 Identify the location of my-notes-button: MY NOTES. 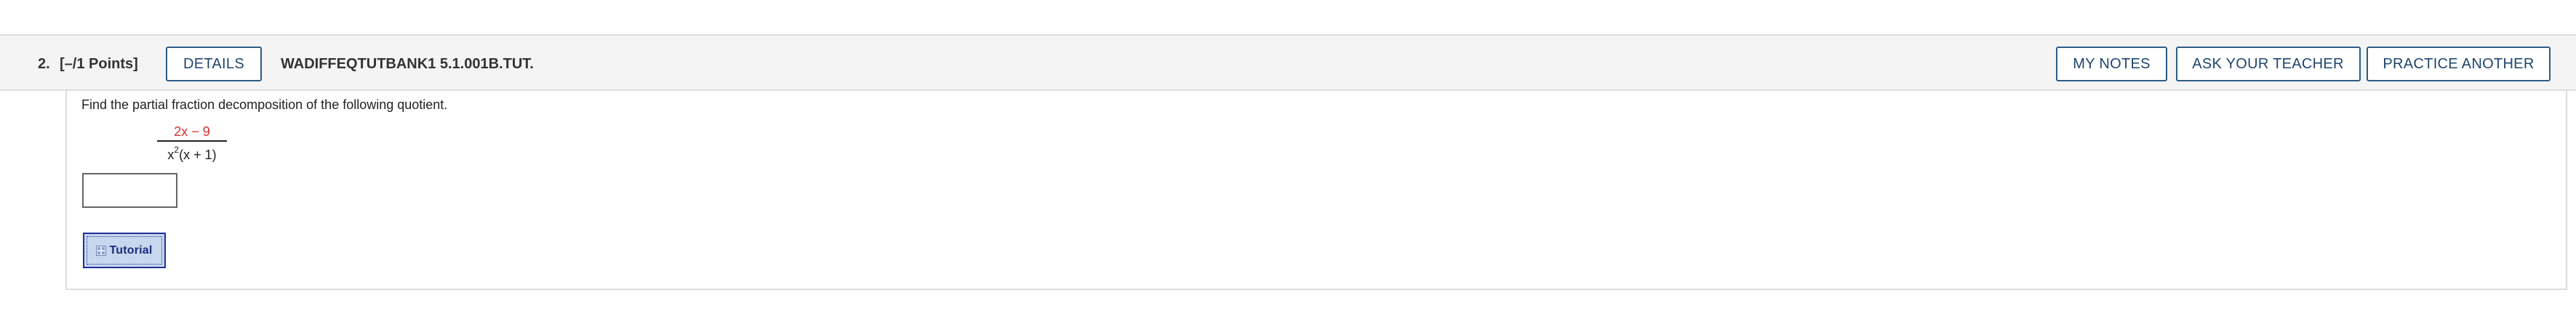
(2111, 64).